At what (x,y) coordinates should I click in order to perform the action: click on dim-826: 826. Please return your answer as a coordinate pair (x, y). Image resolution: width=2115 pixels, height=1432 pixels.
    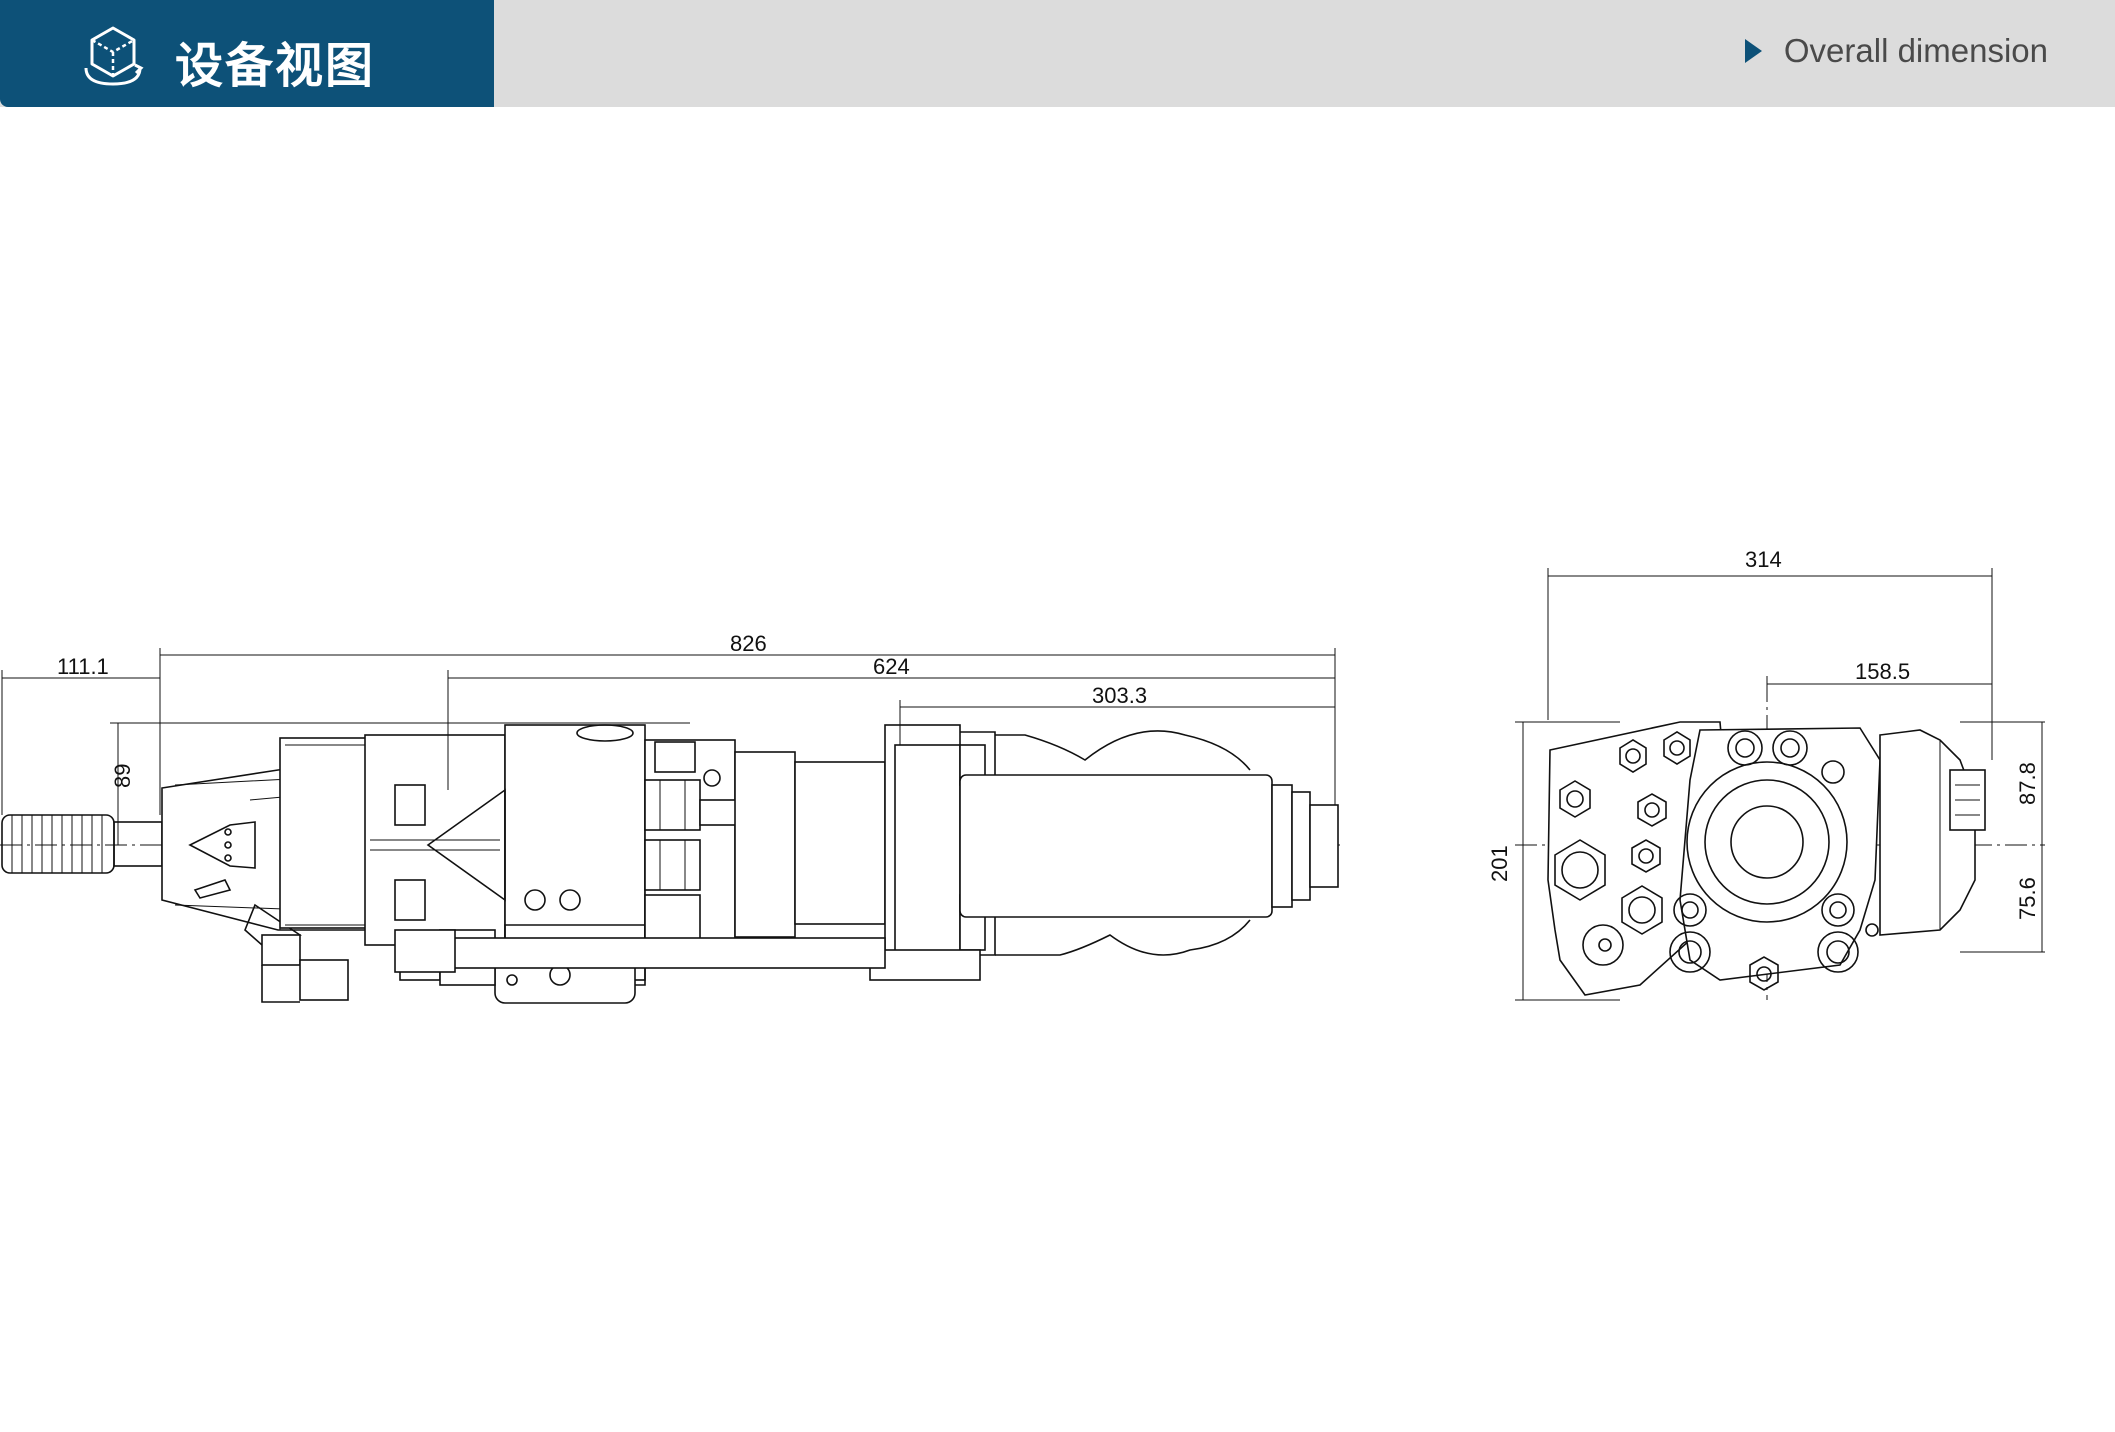
    Looking at the image, I should click on (748, 643).